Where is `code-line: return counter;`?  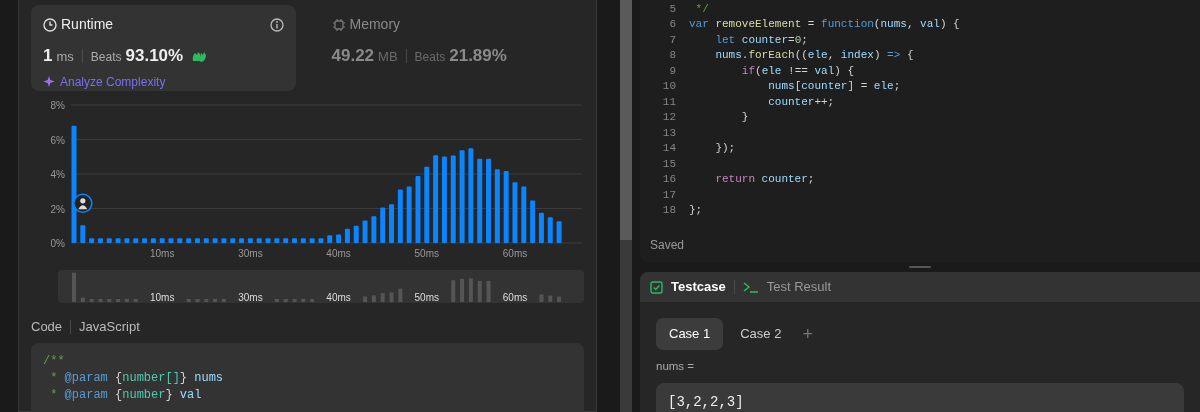 code-line: return counter; is located at coordinates (764, 179).